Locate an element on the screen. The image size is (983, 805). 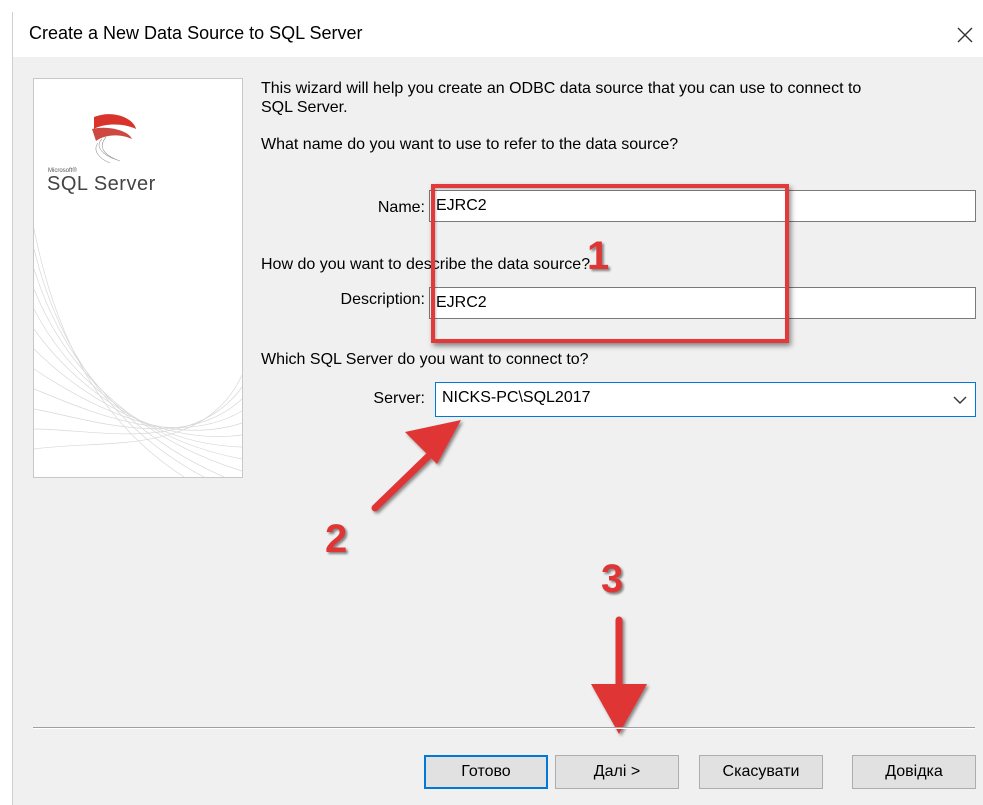
help-button: Довідка is located at coordinates (914, 772).